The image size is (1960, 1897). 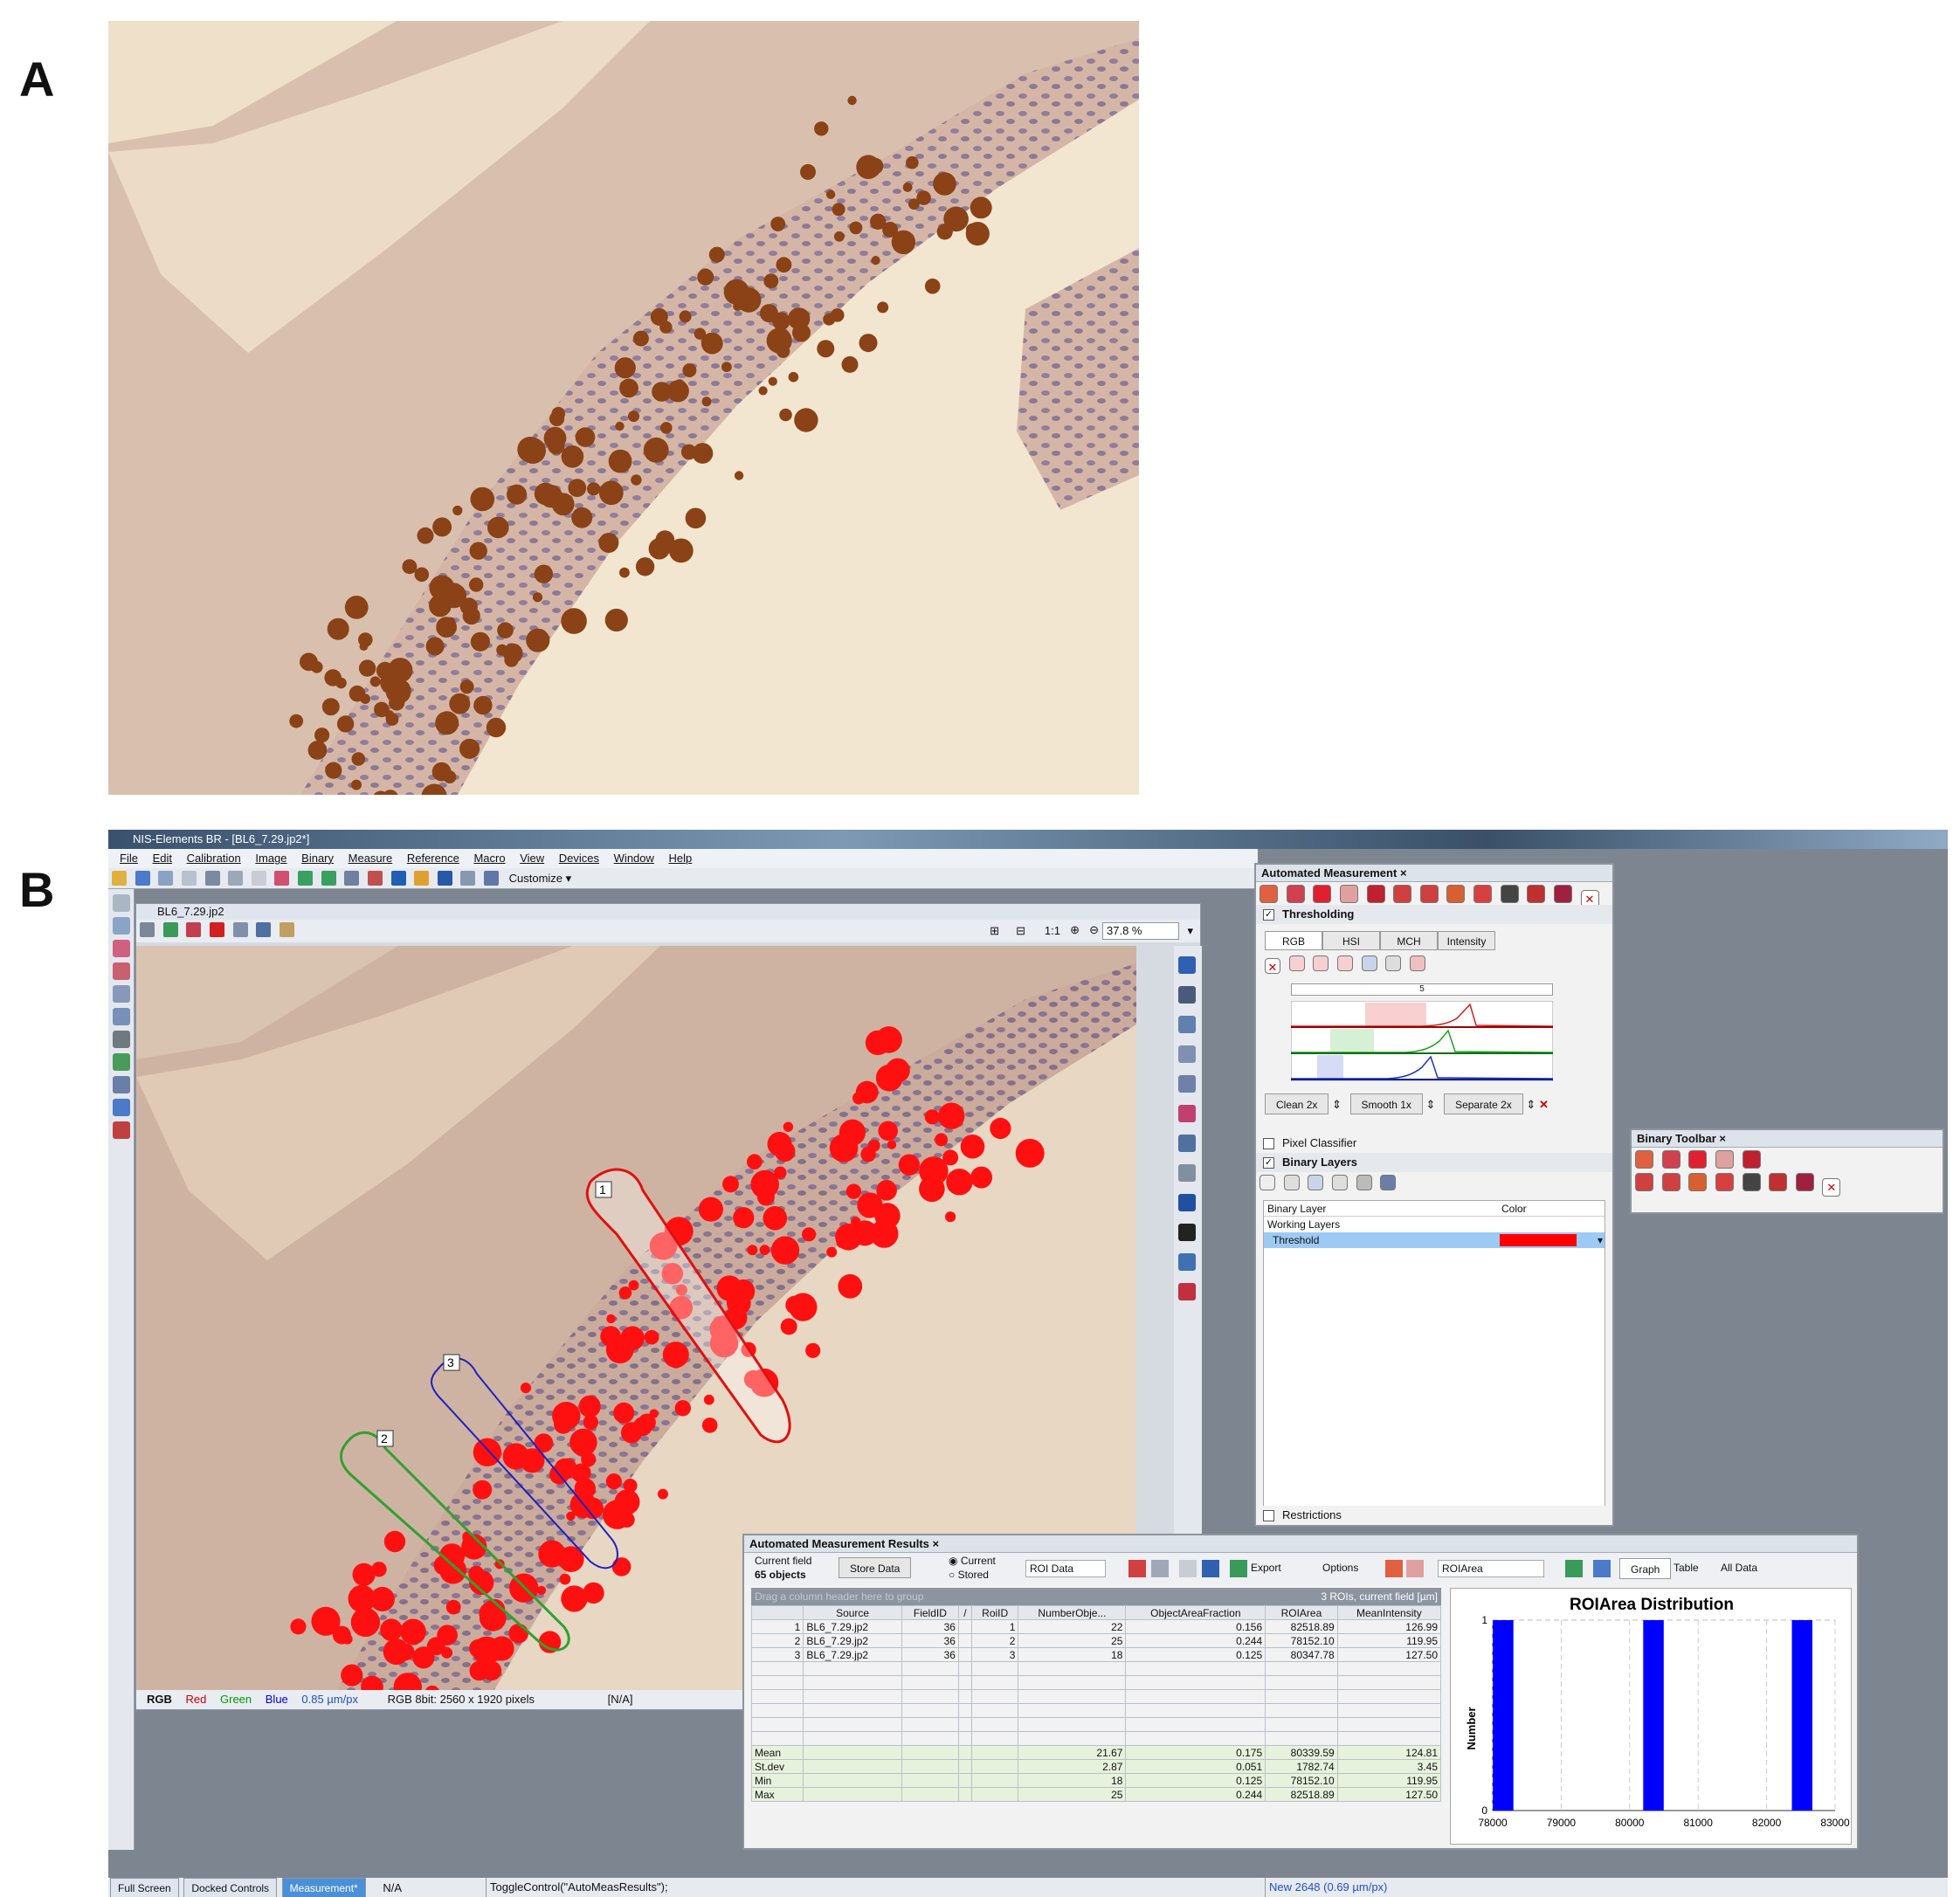 I want to click on clear-icon, so click(x=1160, y=1568).